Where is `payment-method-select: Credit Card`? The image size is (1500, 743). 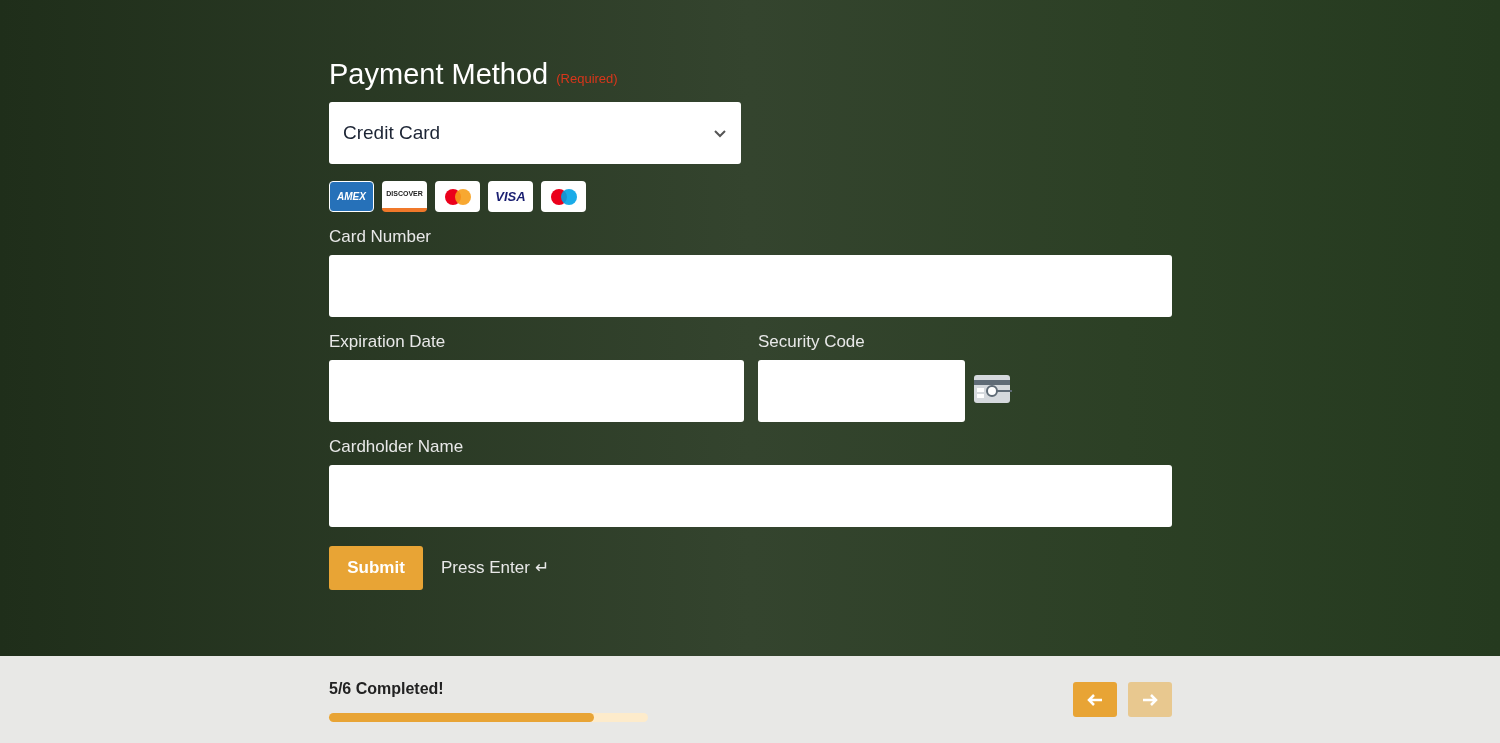
payment-method-select: Credit Card is located at coordinates (535, 133).